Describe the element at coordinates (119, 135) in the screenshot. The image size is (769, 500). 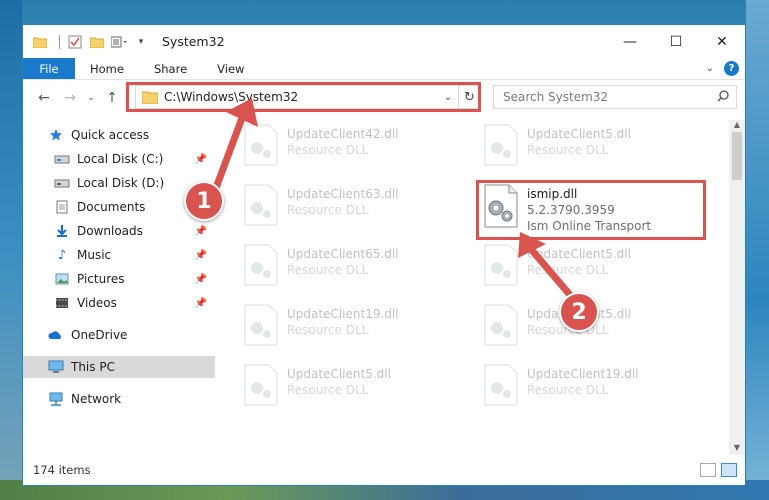
I see `sidebar-item-quick-access: Quick access` at that location.